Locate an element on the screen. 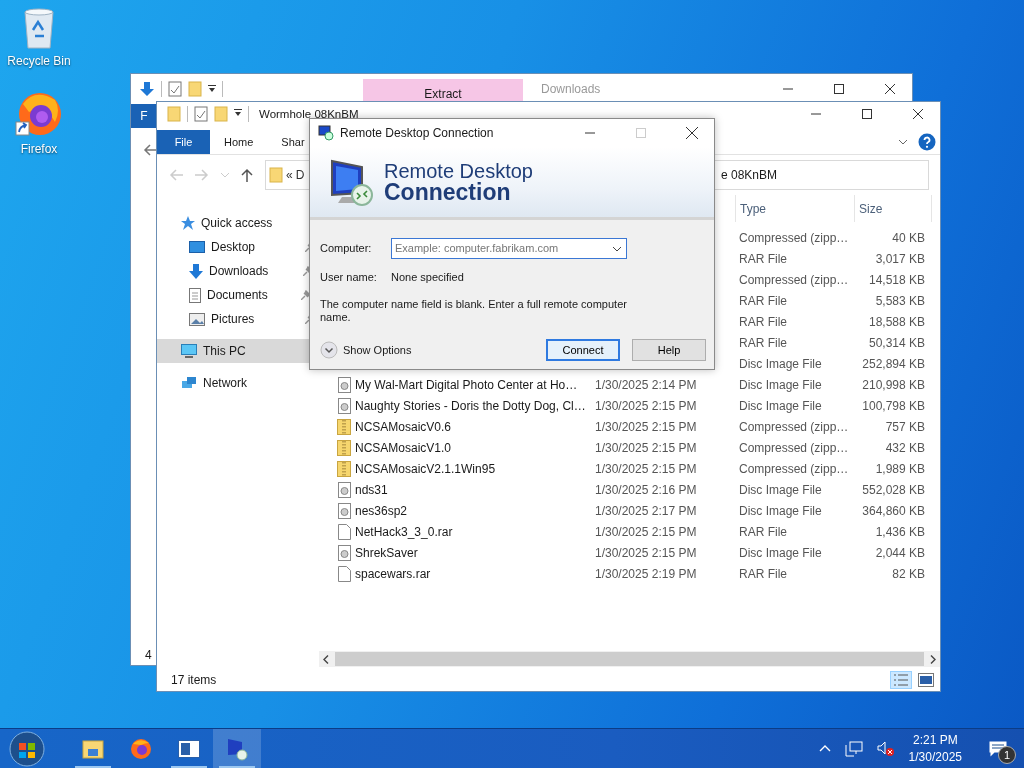 This screenshot has height=768, width=1024. size-cell-text: 552,028 KB is located at coordinates (893, 489).